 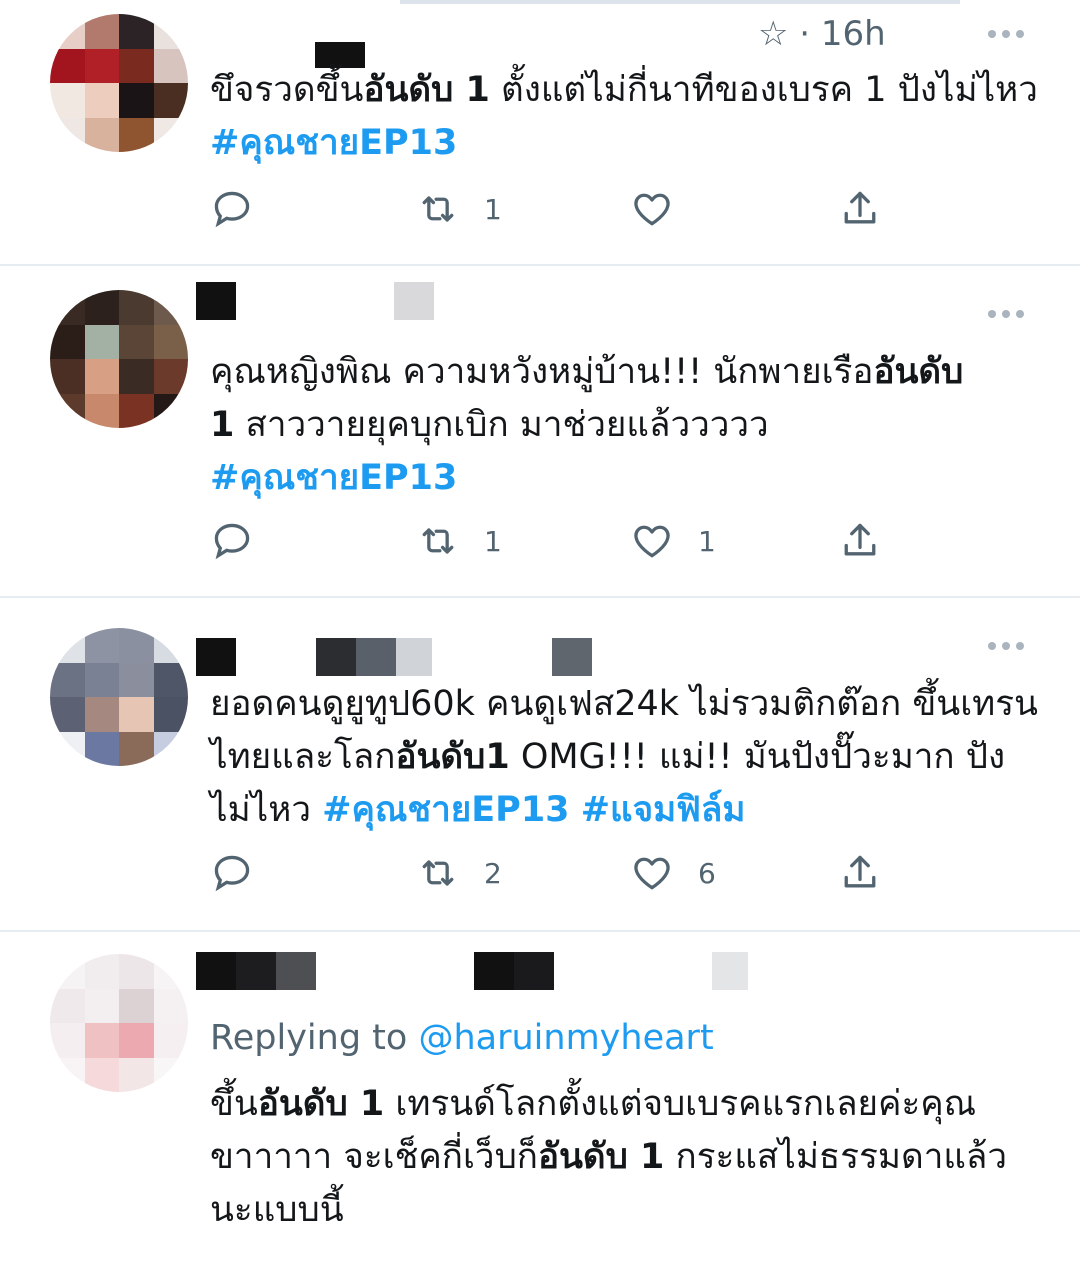 I want to click on like-button: 1, so click(x=673, y=541).